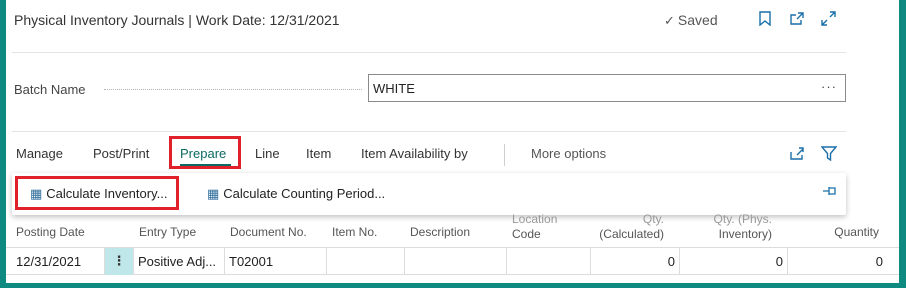 The image size is (906, 288). Describe the element at coordinates (366, 261) in the screenshot. I see `cell-item-no` at that location.